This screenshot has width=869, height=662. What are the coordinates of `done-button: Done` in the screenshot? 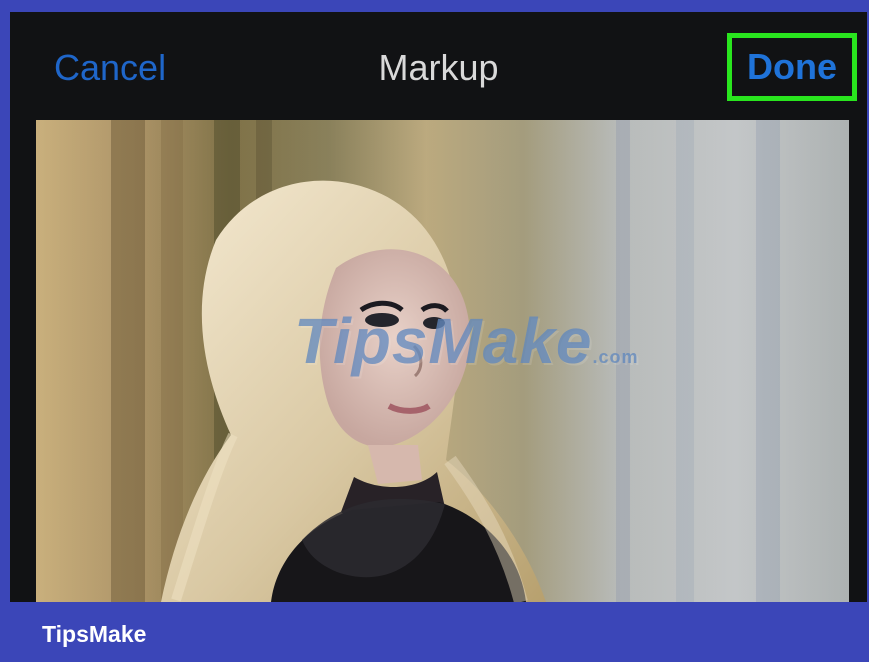 It's located at (792, 67).